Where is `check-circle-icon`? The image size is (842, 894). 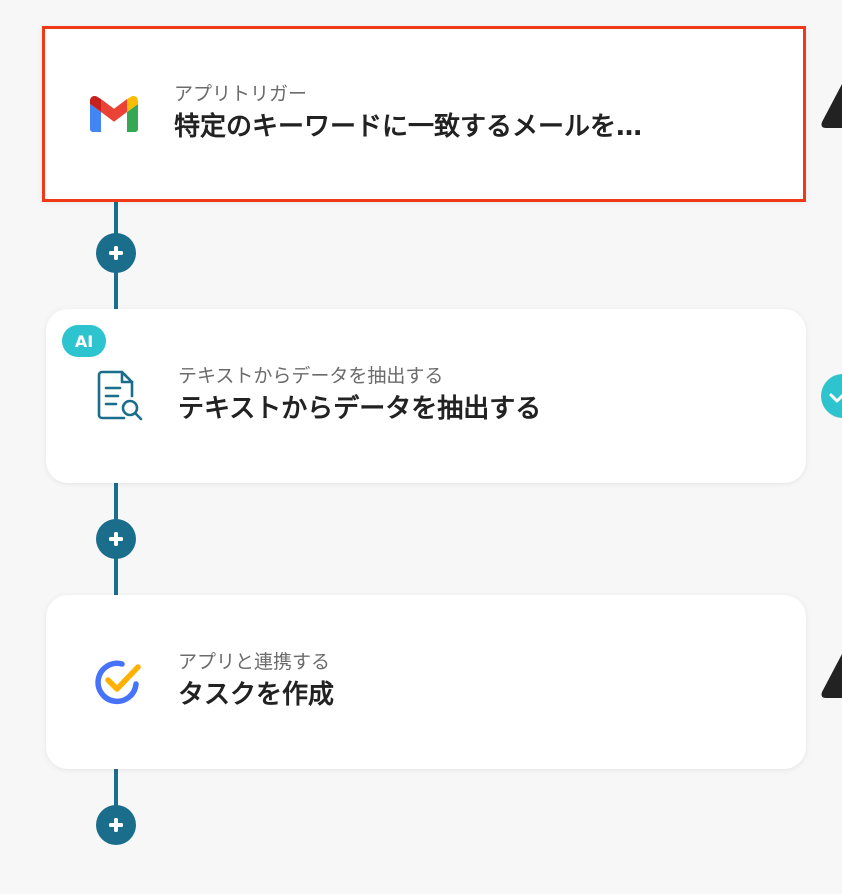
check-circle-icon is located at coordinates (831, 396).